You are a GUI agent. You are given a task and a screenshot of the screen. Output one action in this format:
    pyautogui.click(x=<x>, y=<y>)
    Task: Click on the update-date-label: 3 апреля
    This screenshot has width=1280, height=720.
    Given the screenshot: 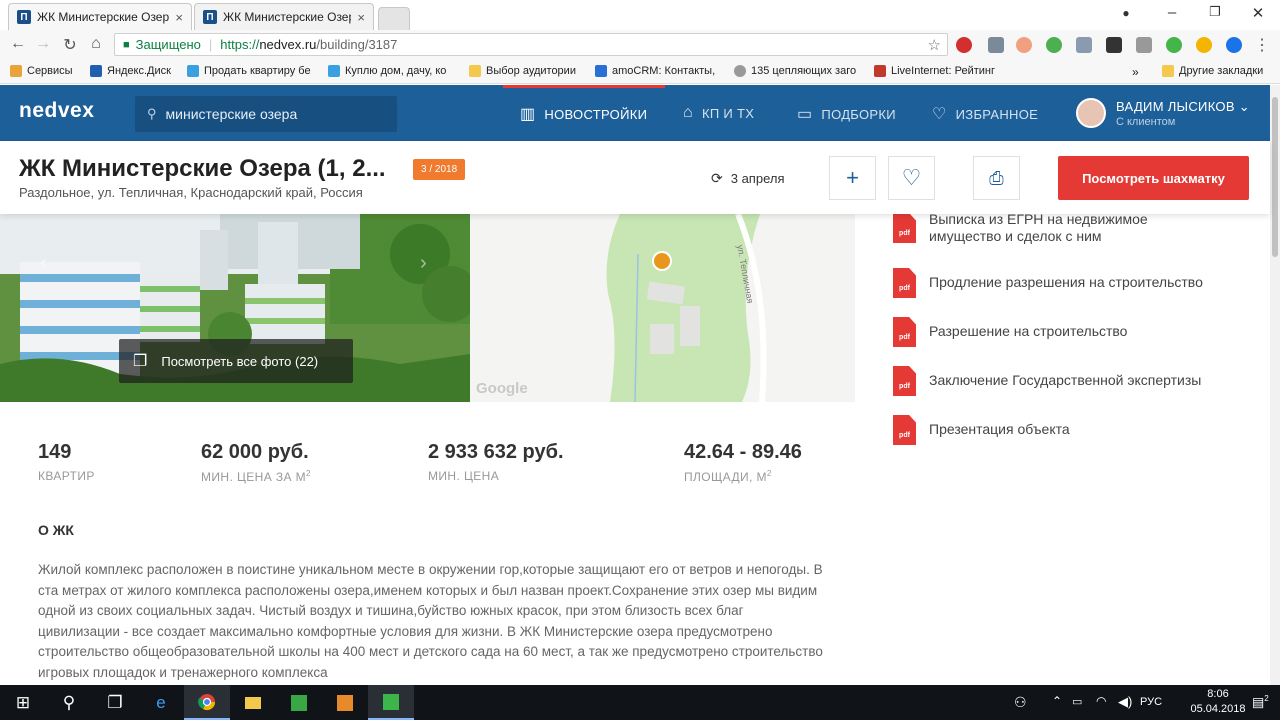 What is the action you would take?
    pyautogui.click(x=757, y=178)
    